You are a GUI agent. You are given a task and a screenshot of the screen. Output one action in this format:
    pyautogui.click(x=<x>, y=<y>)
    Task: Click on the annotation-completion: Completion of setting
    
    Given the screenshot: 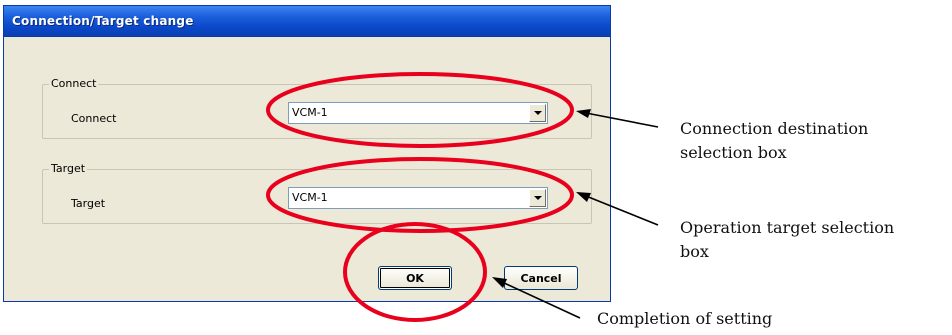 What is the action you would take?
    pyautogui.click(x=685, y=318)
    